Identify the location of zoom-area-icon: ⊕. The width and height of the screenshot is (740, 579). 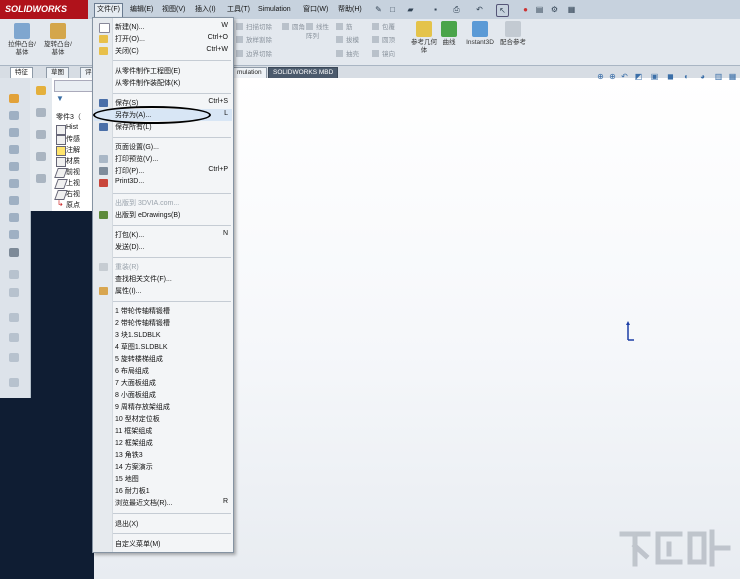
(612, 76).